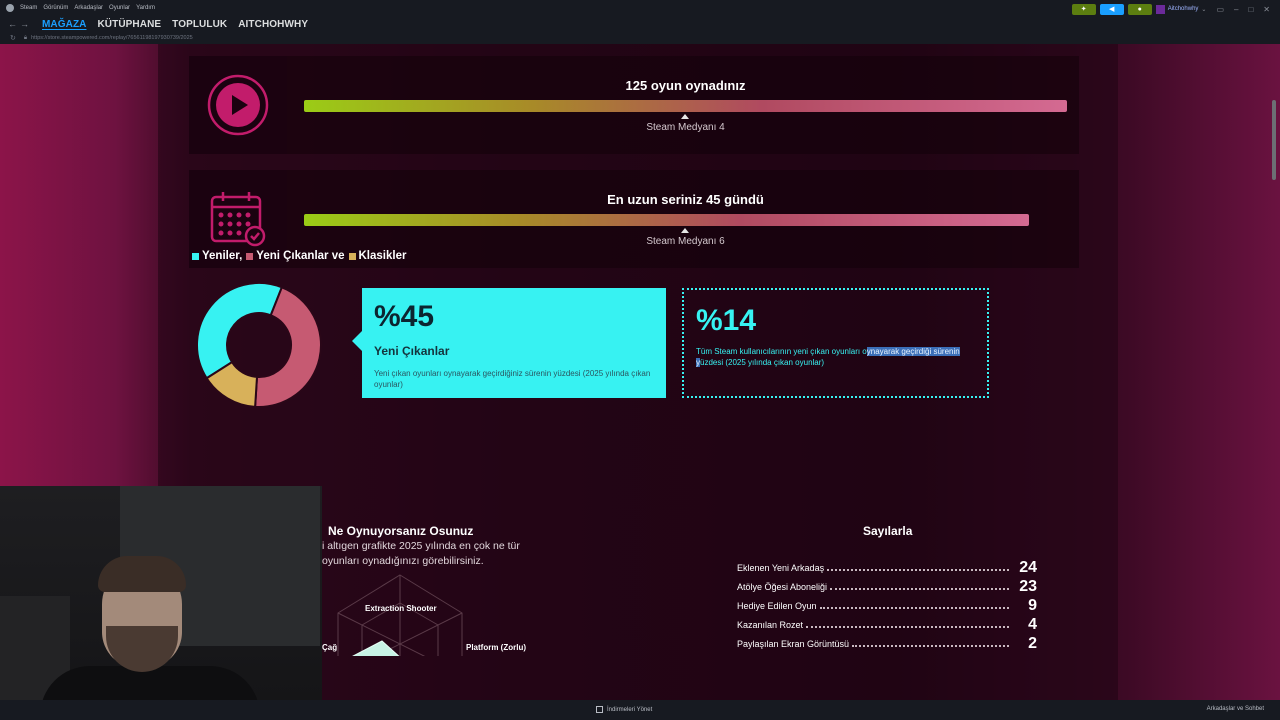 The height and width of the screenshot is (720, 1280). I want to click on streak-title: En uzun seriniz 45 gündü, so click(685, 199).